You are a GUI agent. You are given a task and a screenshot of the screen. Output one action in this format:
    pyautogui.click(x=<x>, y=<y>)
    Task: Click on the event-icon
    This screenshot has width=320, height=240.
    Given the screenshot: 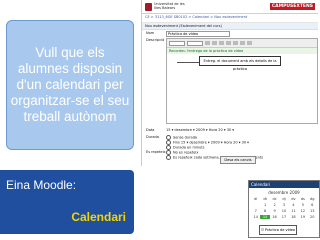 What is the action you would take?
    pyautogui.click(x=262, y=229)
    